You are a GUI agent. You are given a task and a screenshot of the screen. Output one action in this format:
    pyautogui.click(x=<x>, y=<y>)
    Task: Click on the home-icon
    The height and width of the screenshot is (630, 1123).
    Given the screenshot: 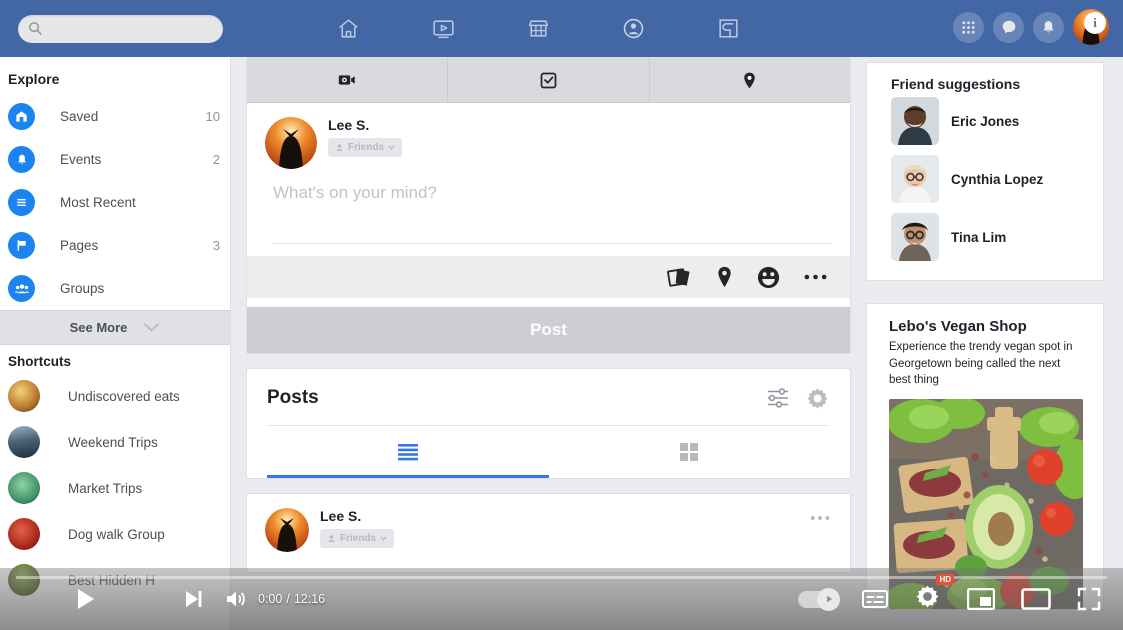 What is the action you would take?
    pyautogui.click(x=348, y=28)
    